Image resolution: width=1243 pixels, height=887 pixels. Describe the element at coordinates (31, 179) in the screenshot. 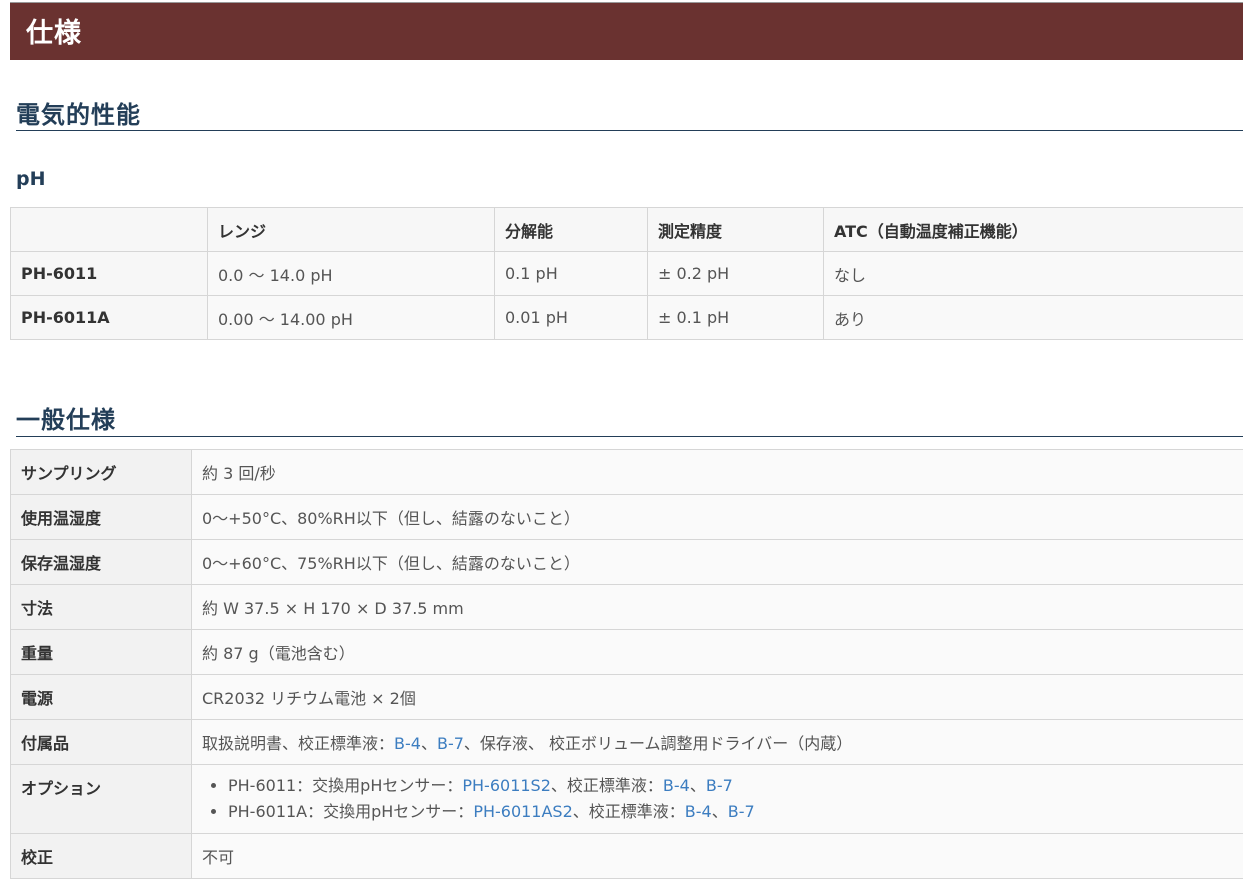

I see `subsection-heading-ph: pH` at that location.